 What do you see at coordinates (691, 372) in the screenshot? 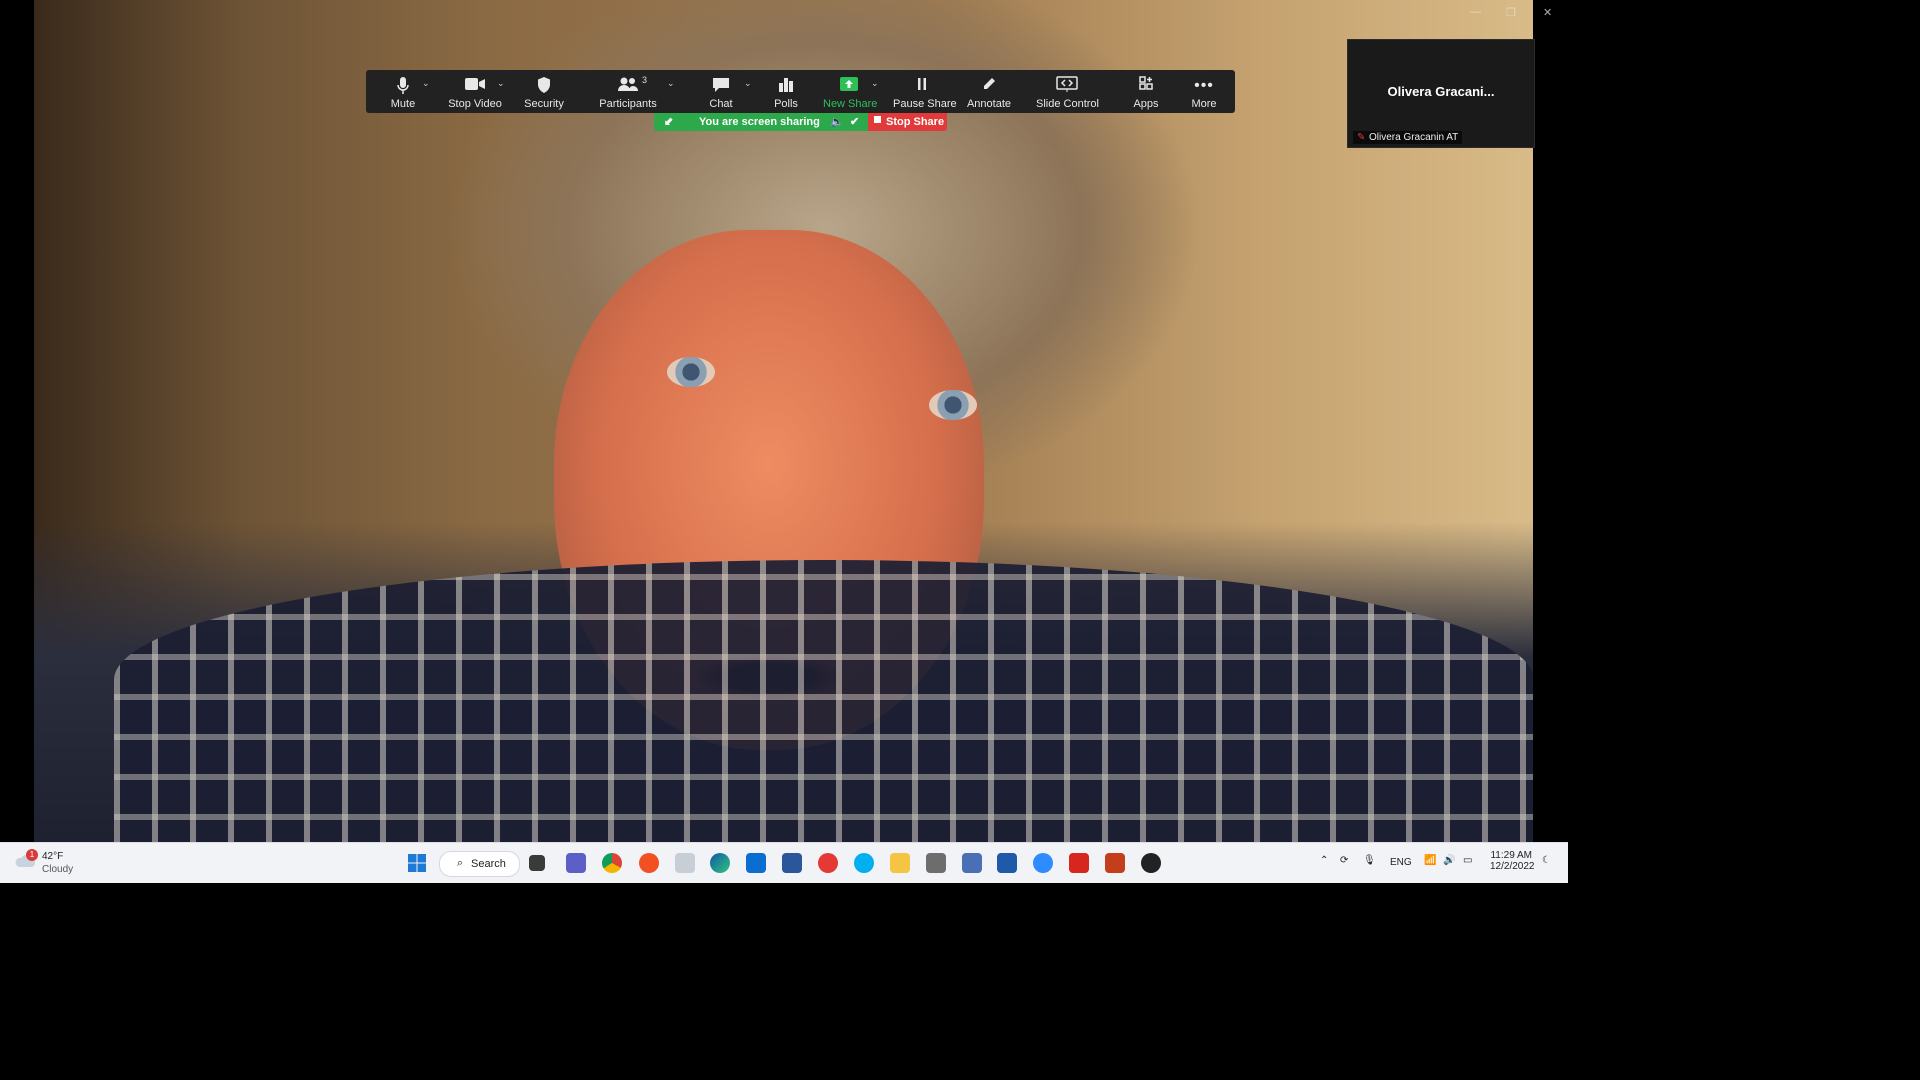
I see `speaker-eye-left` at bounding box center [691, 372].